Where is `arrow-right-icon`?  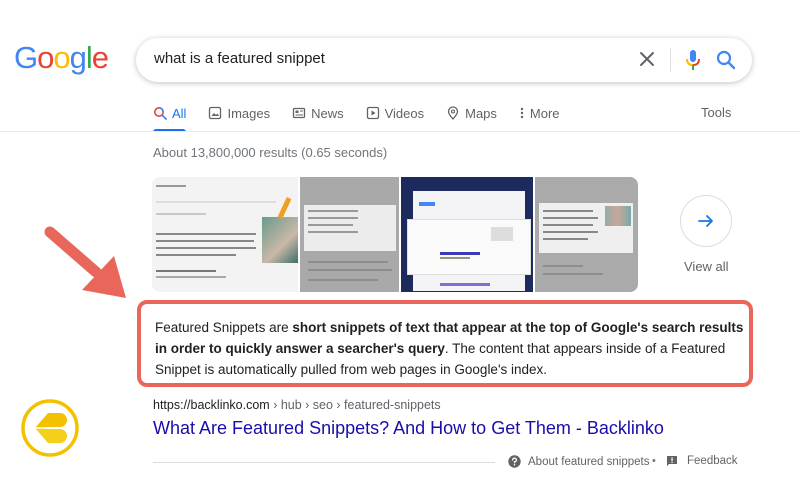
arrow-right-icon is located at coordinates (705, 221).